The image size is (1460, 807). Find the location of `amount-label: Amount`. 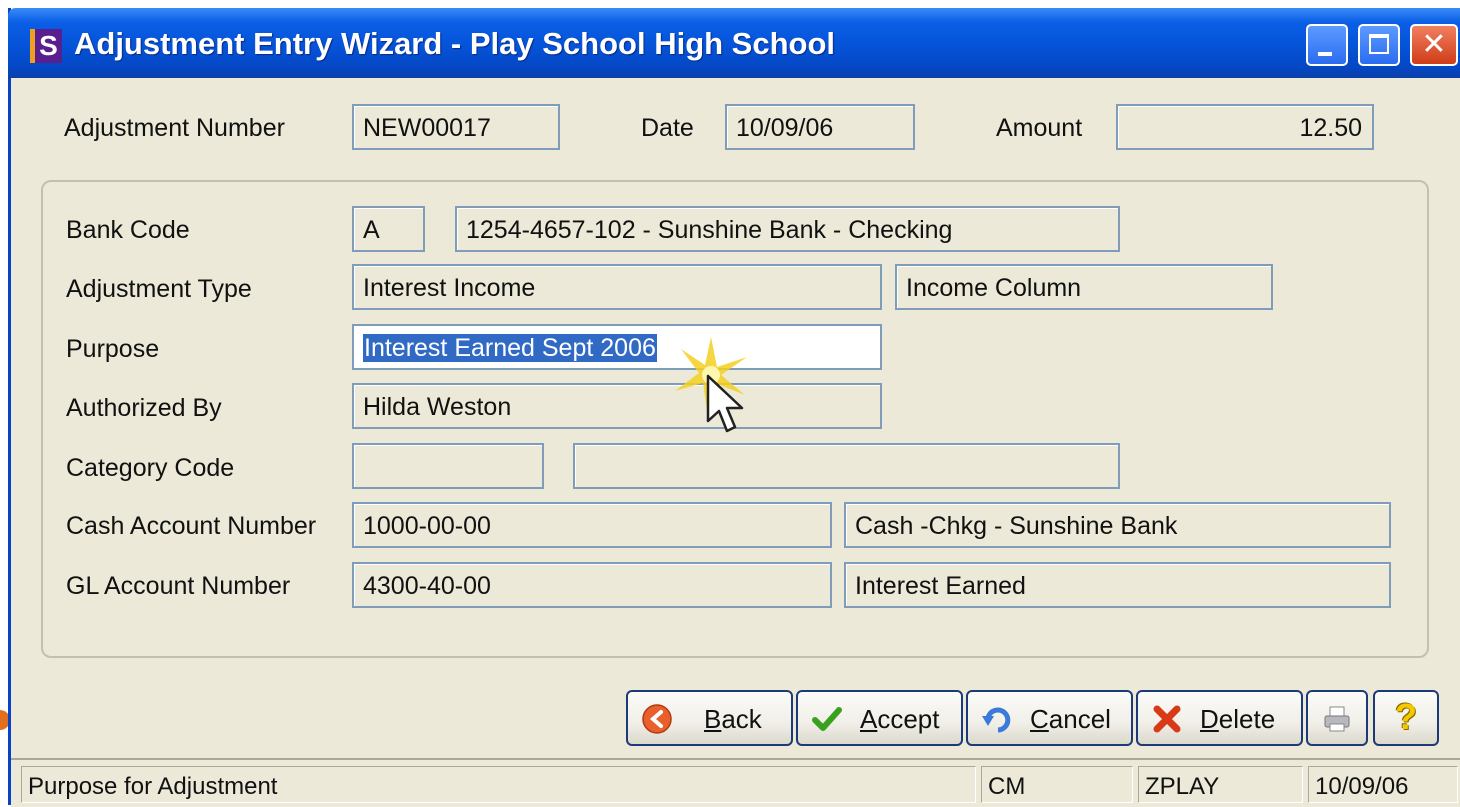

amount-label: Amount is located at coordinates (1039, 128).